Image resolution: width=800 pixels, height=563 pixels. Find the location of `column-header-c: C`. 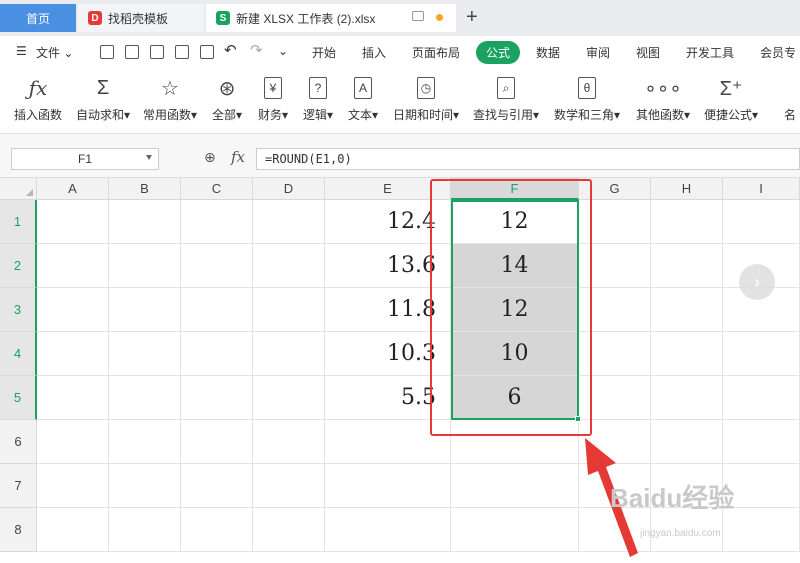

column-header-c: C is located at coordinates (217, 189).